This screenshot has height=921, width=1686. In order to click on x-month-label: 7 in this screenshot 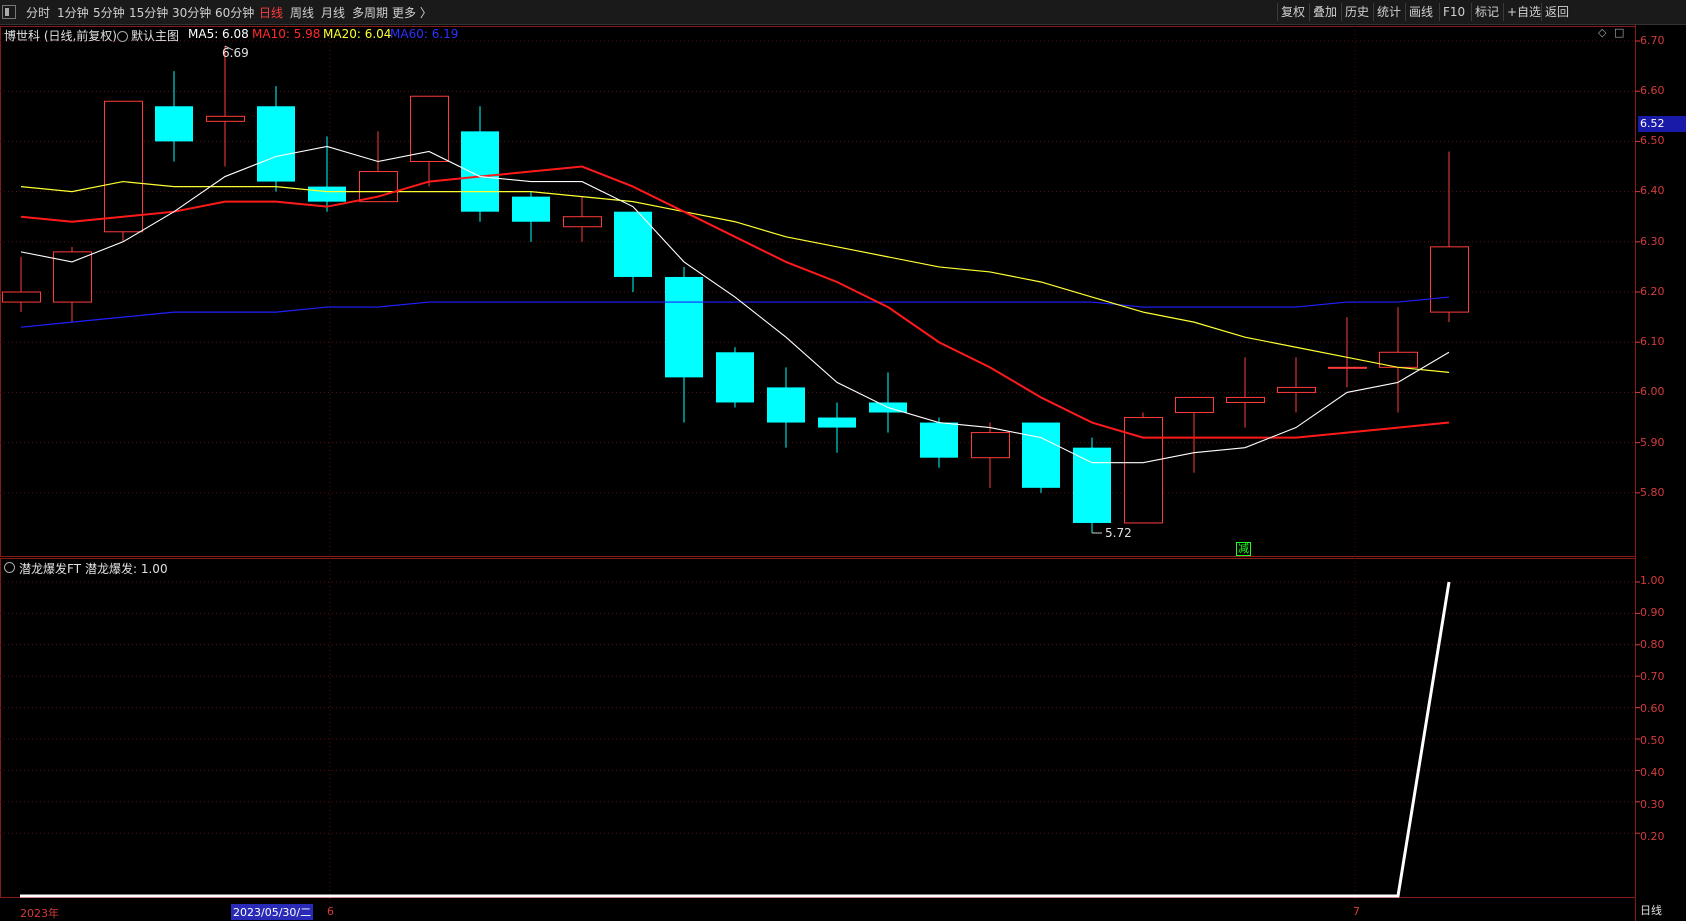, I will do `click(1356, 911)`.